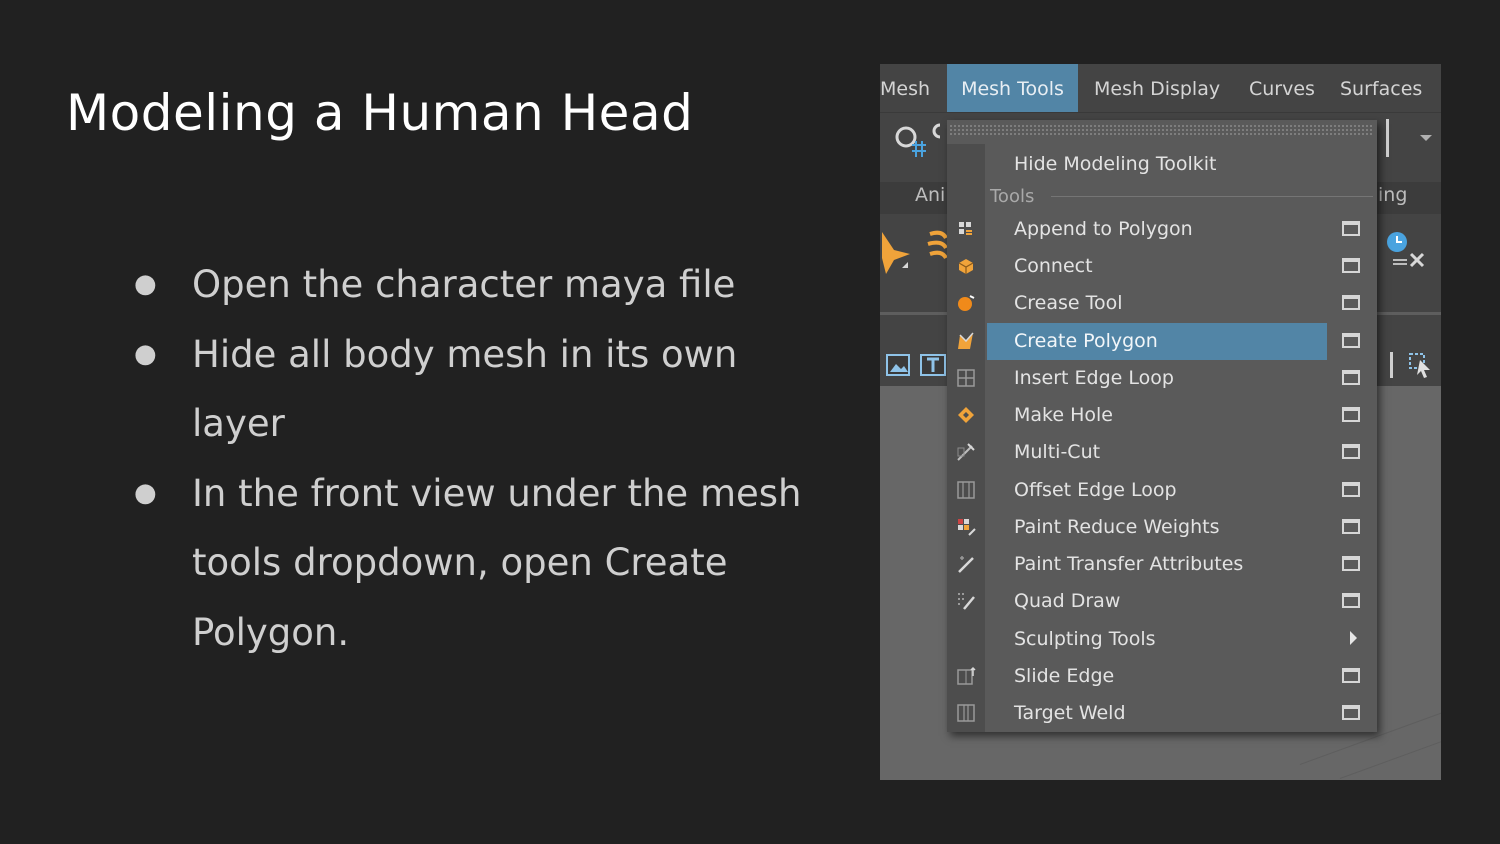 The width and height of the screenshot is (1500, 844). I want to click on menu-curves: Curves, so click(1282, 88).